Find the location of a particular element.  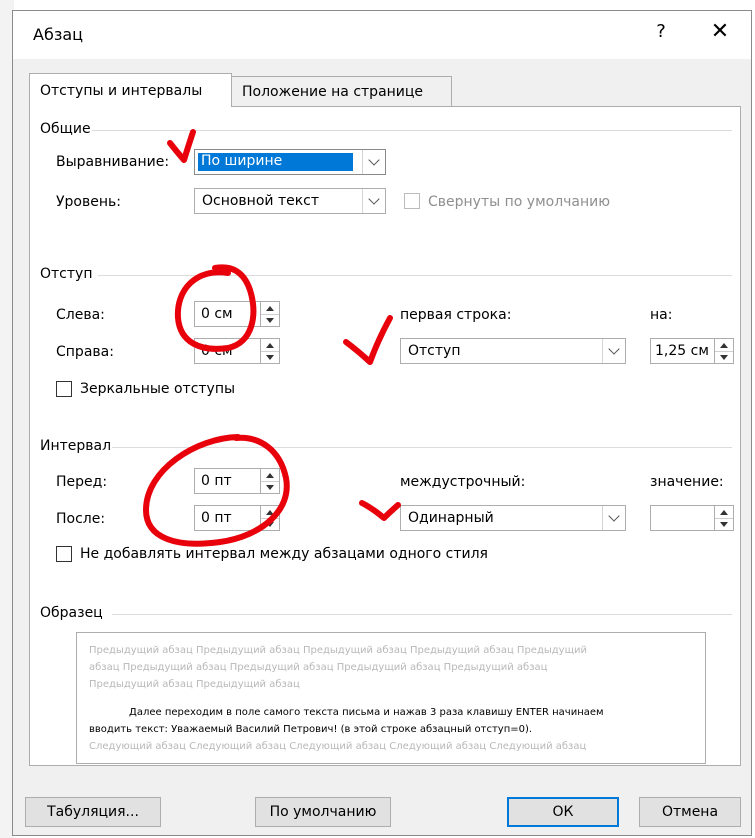

tab-line-page-breaks: Положение на странице is located at coordinates (342, 91).